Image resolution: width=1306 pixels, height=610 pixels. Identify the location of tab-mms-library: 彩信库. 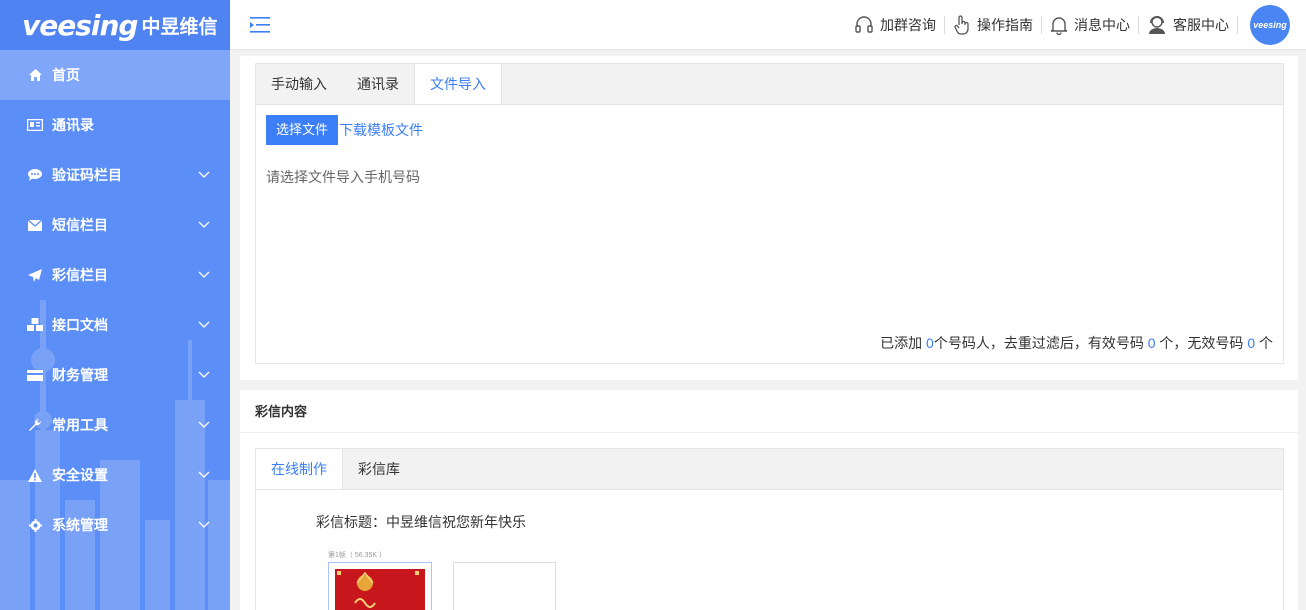
(379, 469).